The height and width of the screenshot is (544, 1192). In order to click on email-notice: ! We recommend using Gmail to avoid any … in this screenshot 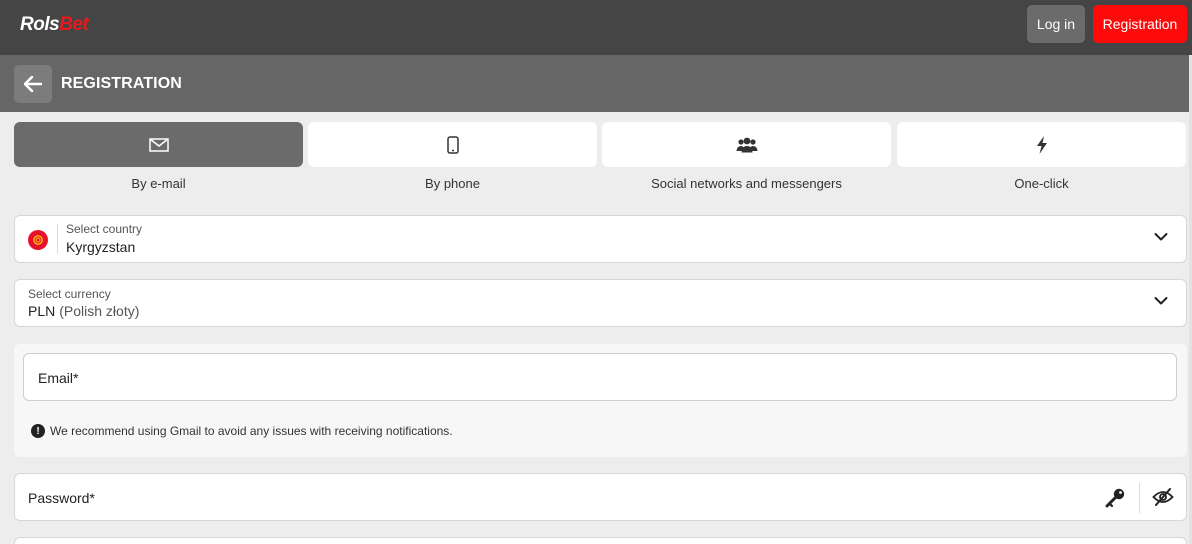, I will do `click(242, 431)`.